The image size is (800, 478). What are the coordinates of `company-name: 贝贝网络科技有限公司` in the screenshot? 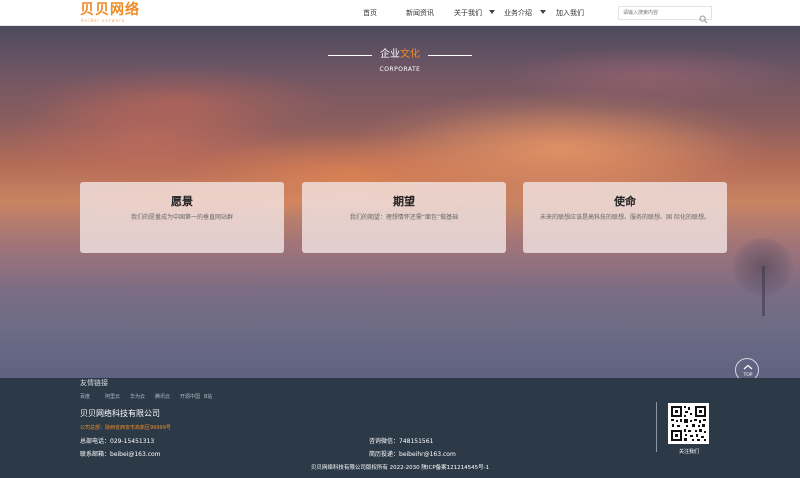 It's located at (120, 413).